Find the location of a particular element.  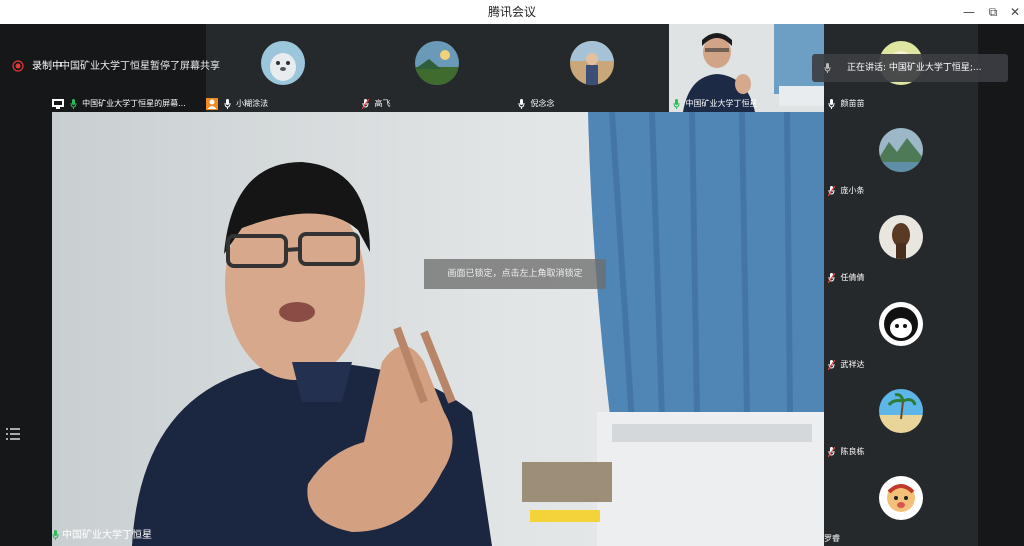

restore-icon: ⧉ is located at coordinates (993, 12).